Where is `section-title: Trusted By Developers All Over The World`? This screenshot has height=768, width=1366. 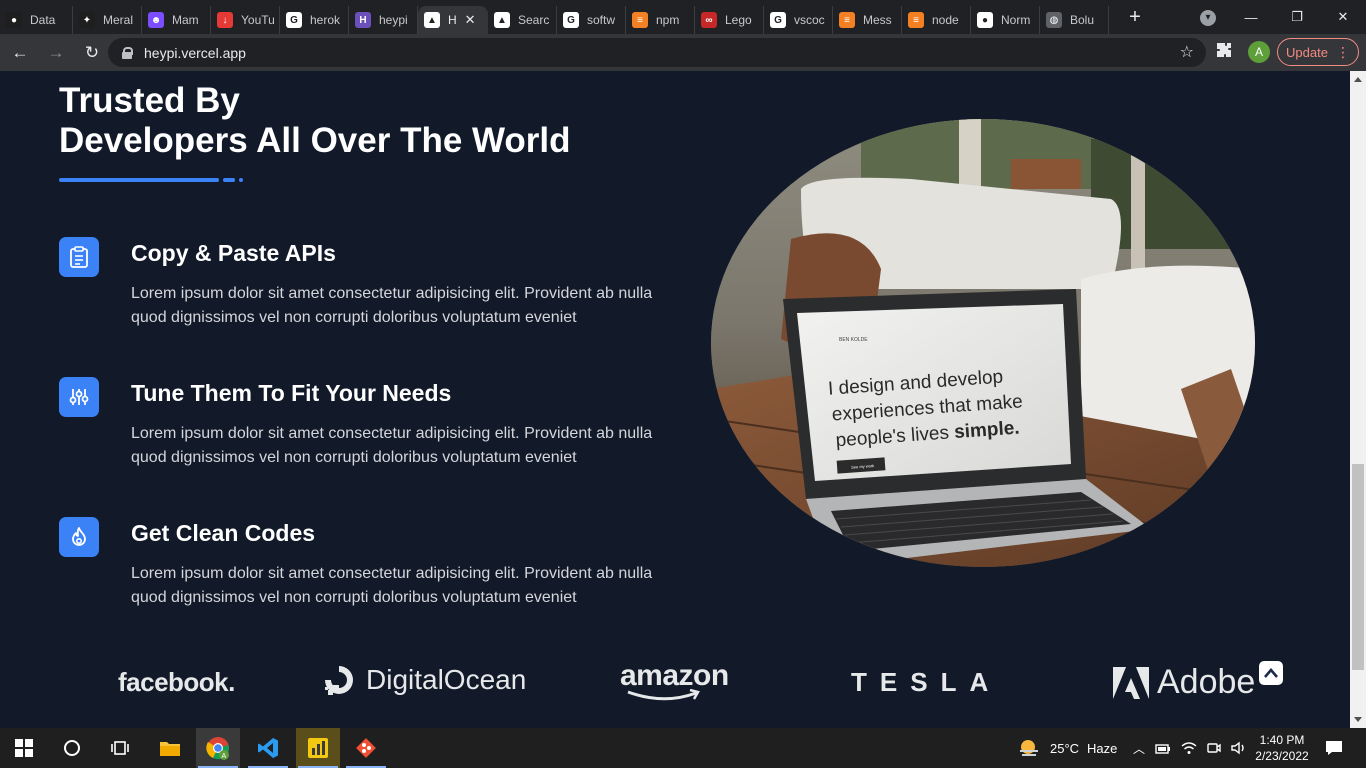
section-title: Trusted By Developers All Over The World is located at coordinates (315, 121).